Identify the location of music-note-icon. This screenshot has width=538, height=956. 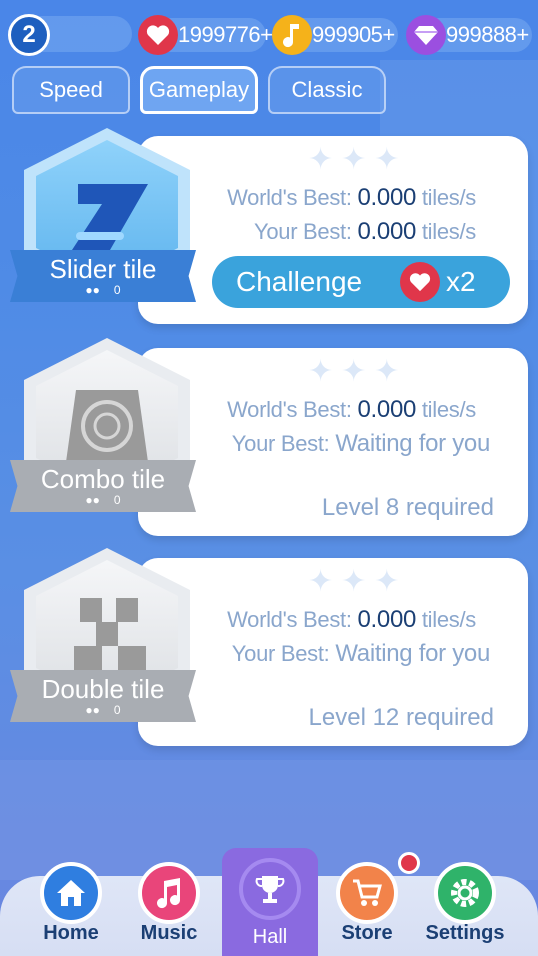
(292, 35).